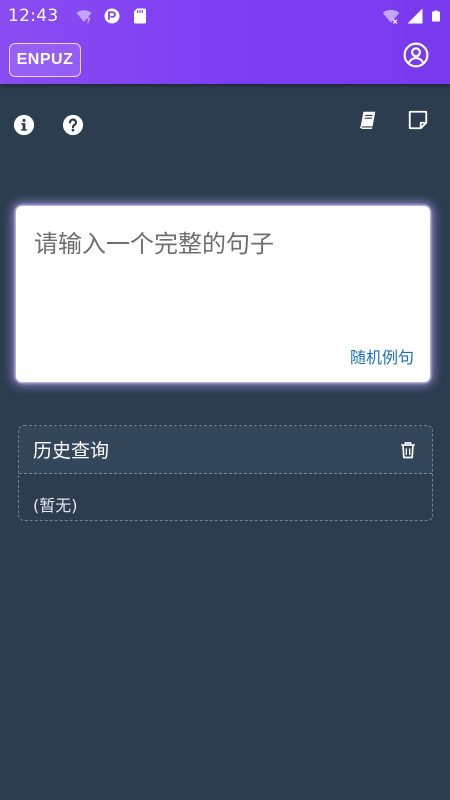 The image size is (450, 800). Describe the element at coordinates (382, 356) in the screenshot. I see `random-example-link: 随机例句` at that location.